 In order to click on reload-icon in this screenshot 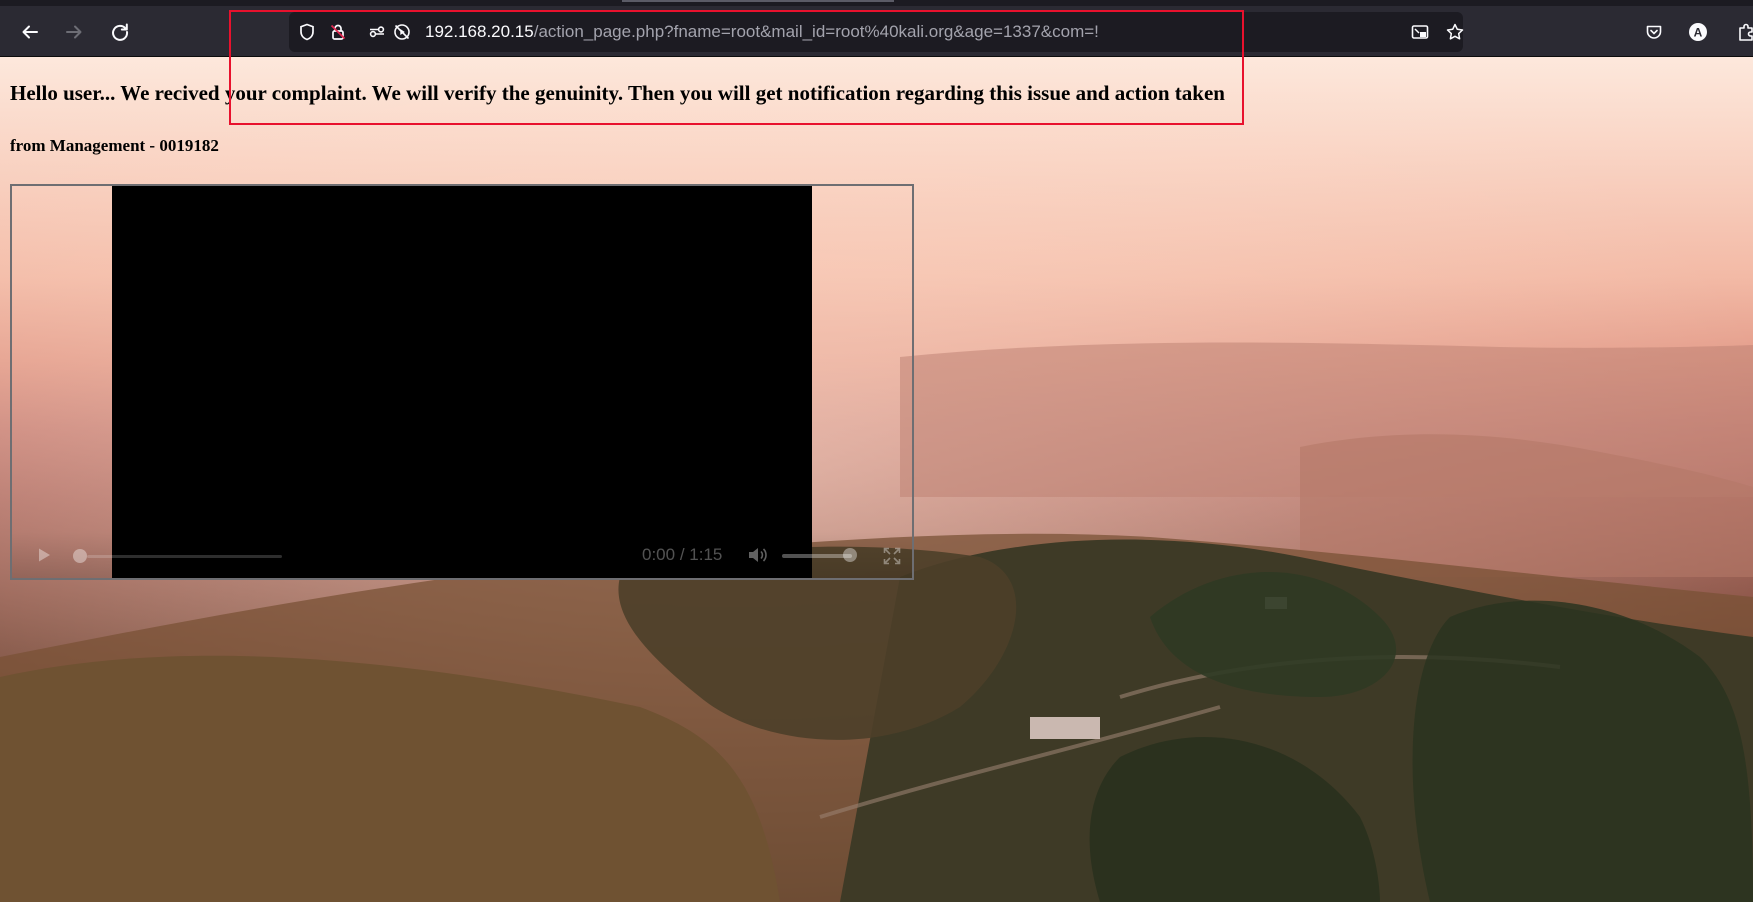, I will do `click(120, 32)`.